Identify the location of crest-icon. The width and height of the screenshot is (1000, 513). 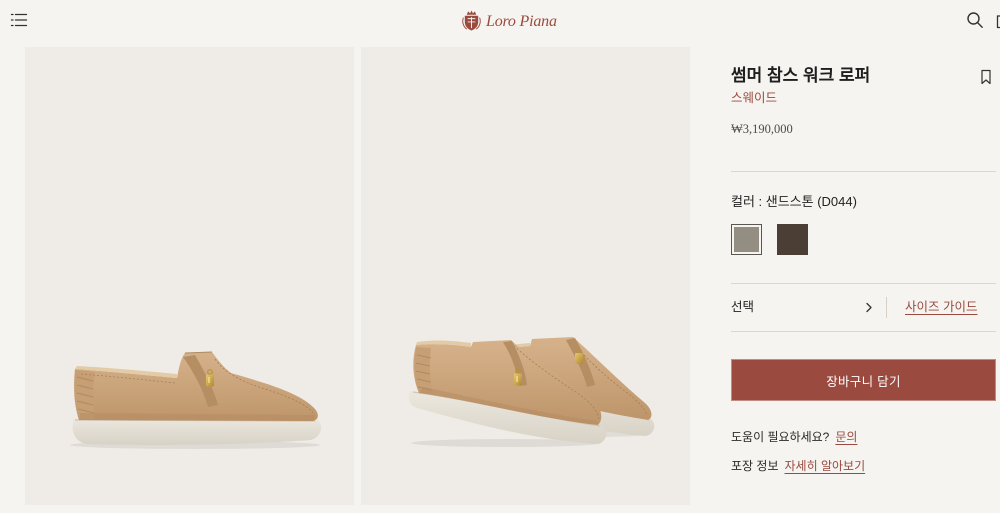
(471, 20).